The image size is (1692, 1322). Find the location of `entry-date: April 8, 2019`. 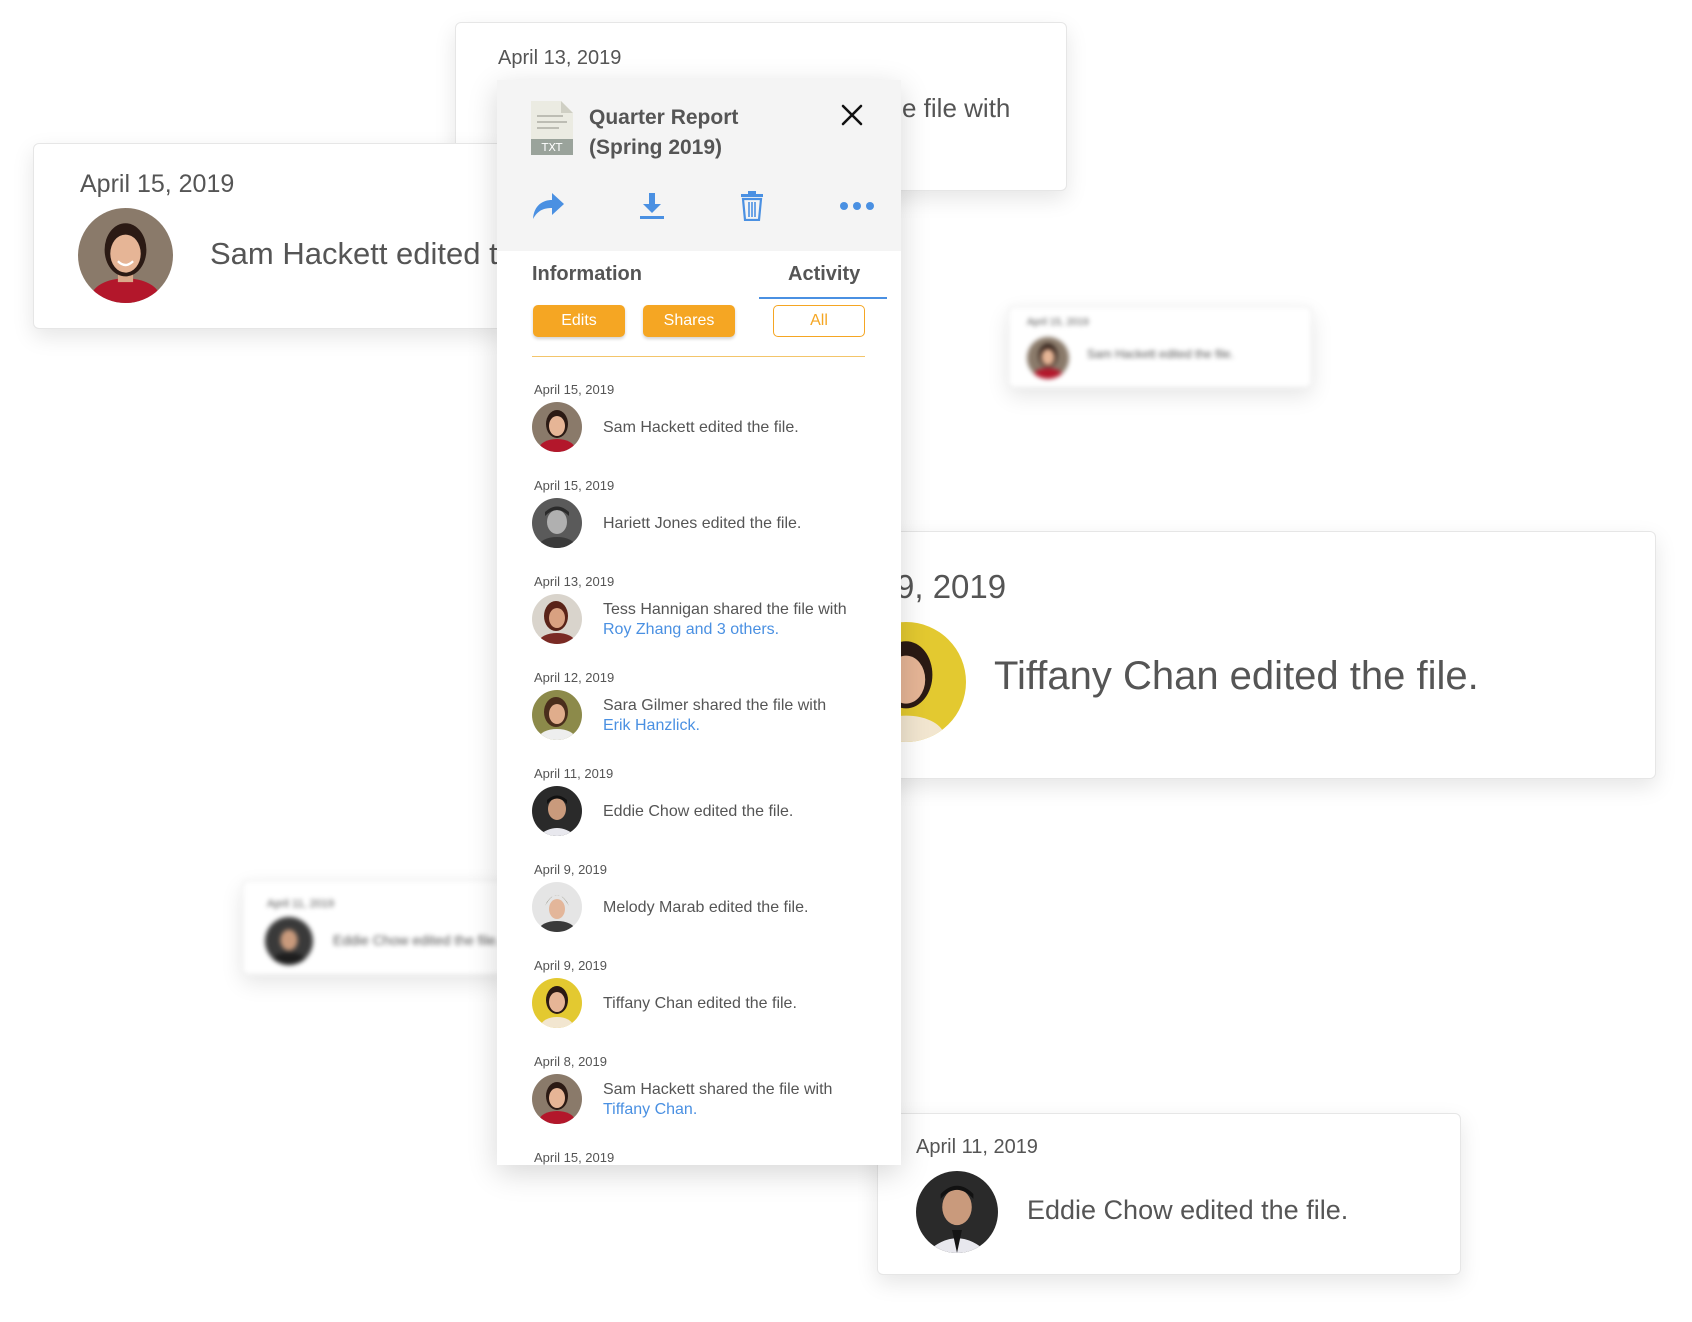

entry-date: April 8, 2019 is located at coordinates (570, 1061).